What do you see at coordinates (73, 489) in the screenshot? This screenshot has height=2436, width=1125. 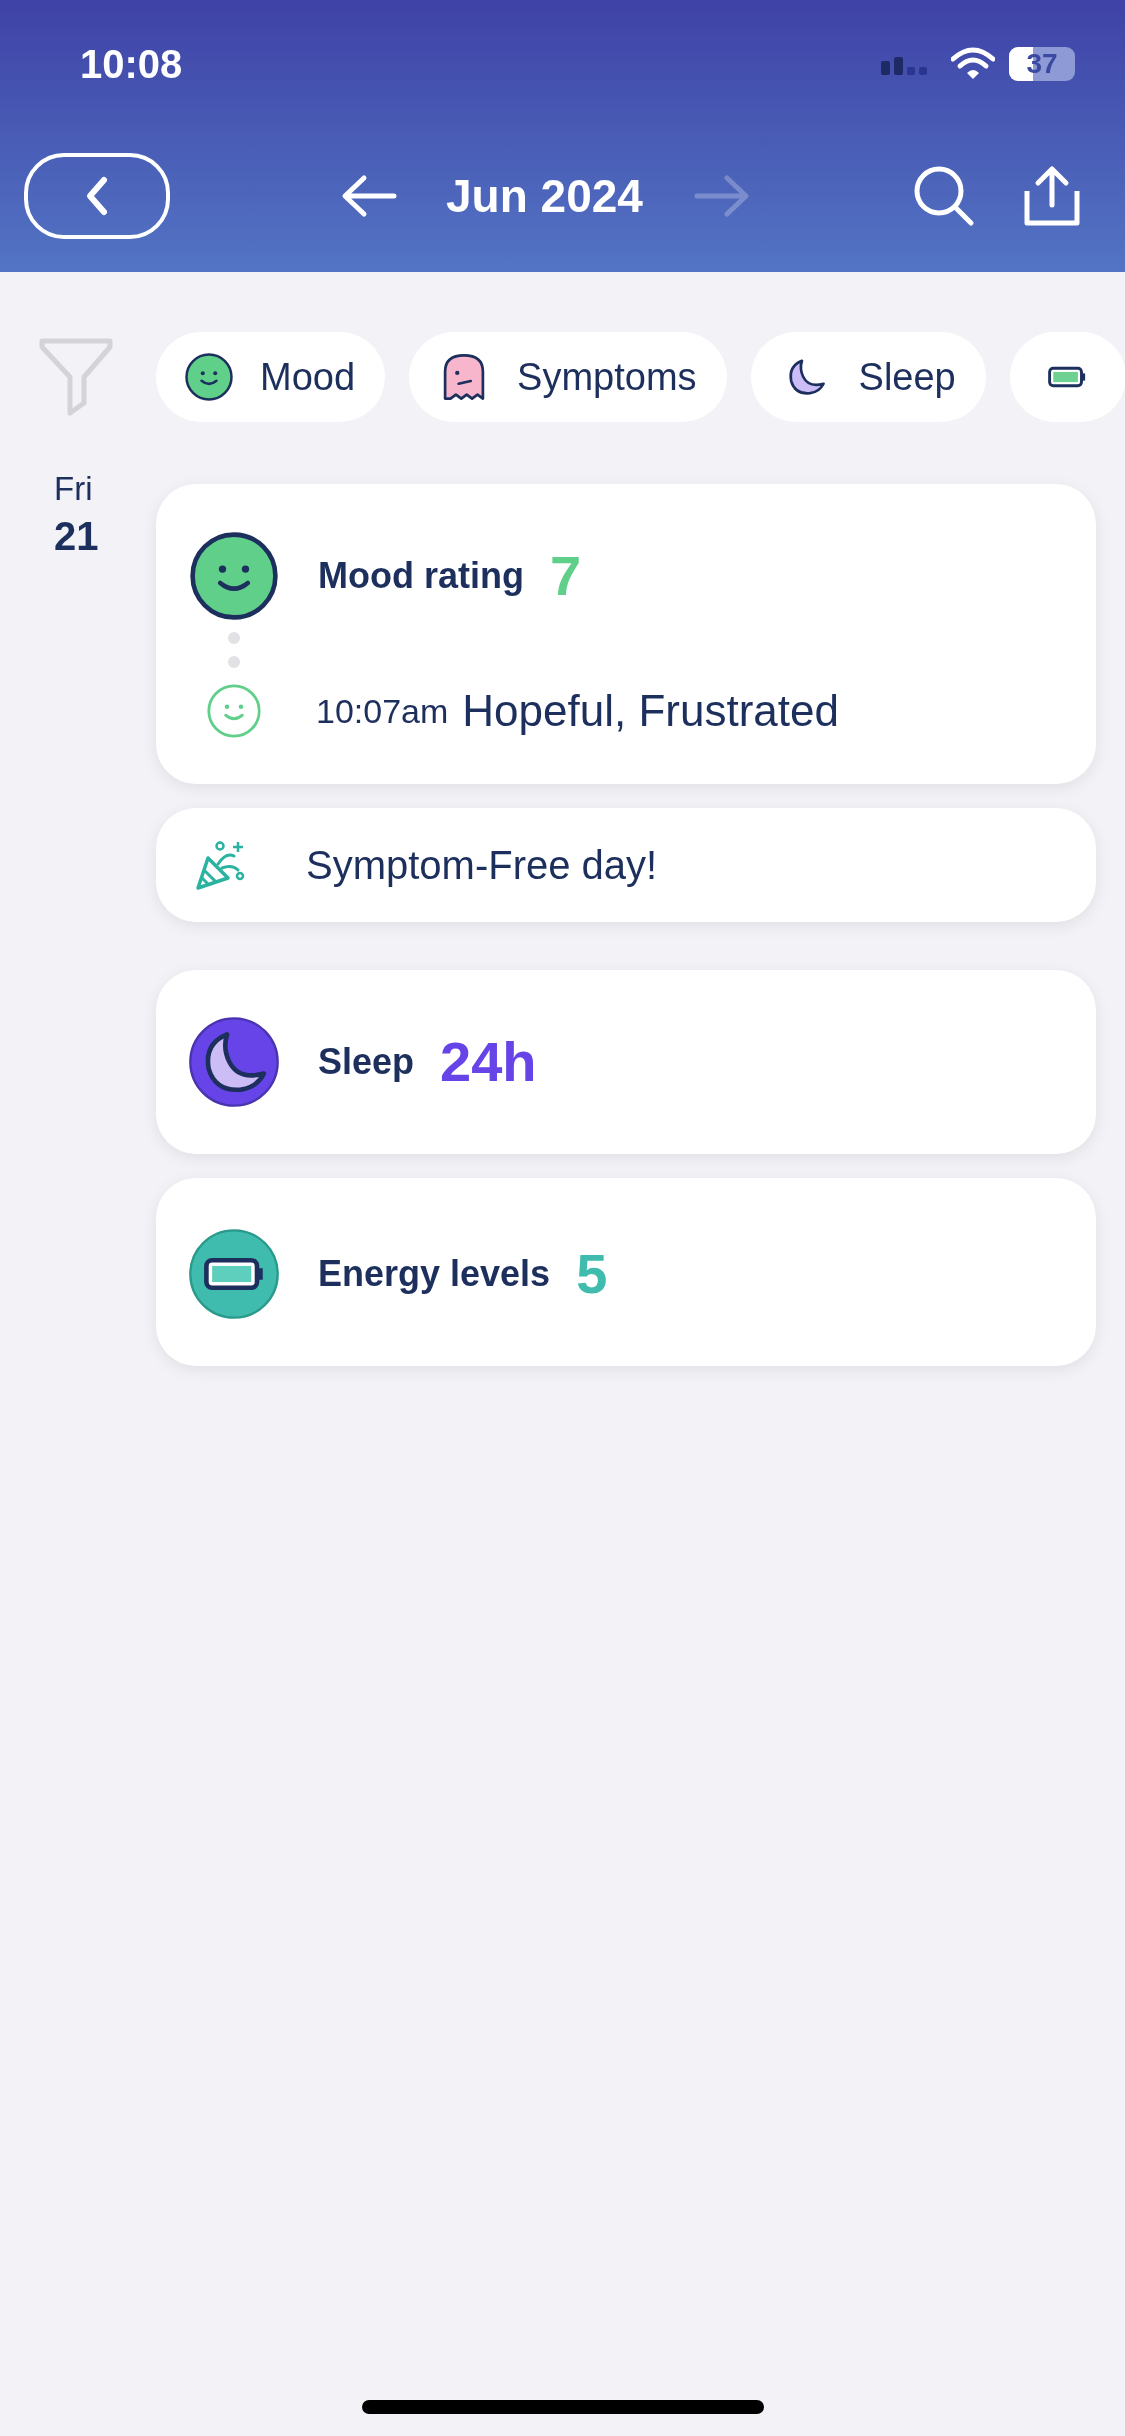 I see `weekday-label: Fri` at bounding box center [73, 489].